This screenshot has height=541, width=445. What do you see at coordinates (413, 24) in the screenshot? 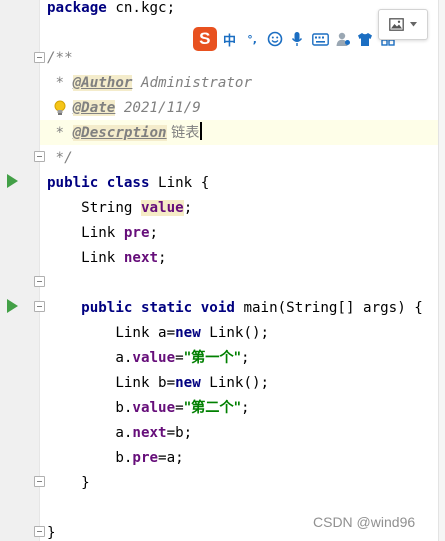
I see `chevron-down-icon` at bounding box center [413, 24].